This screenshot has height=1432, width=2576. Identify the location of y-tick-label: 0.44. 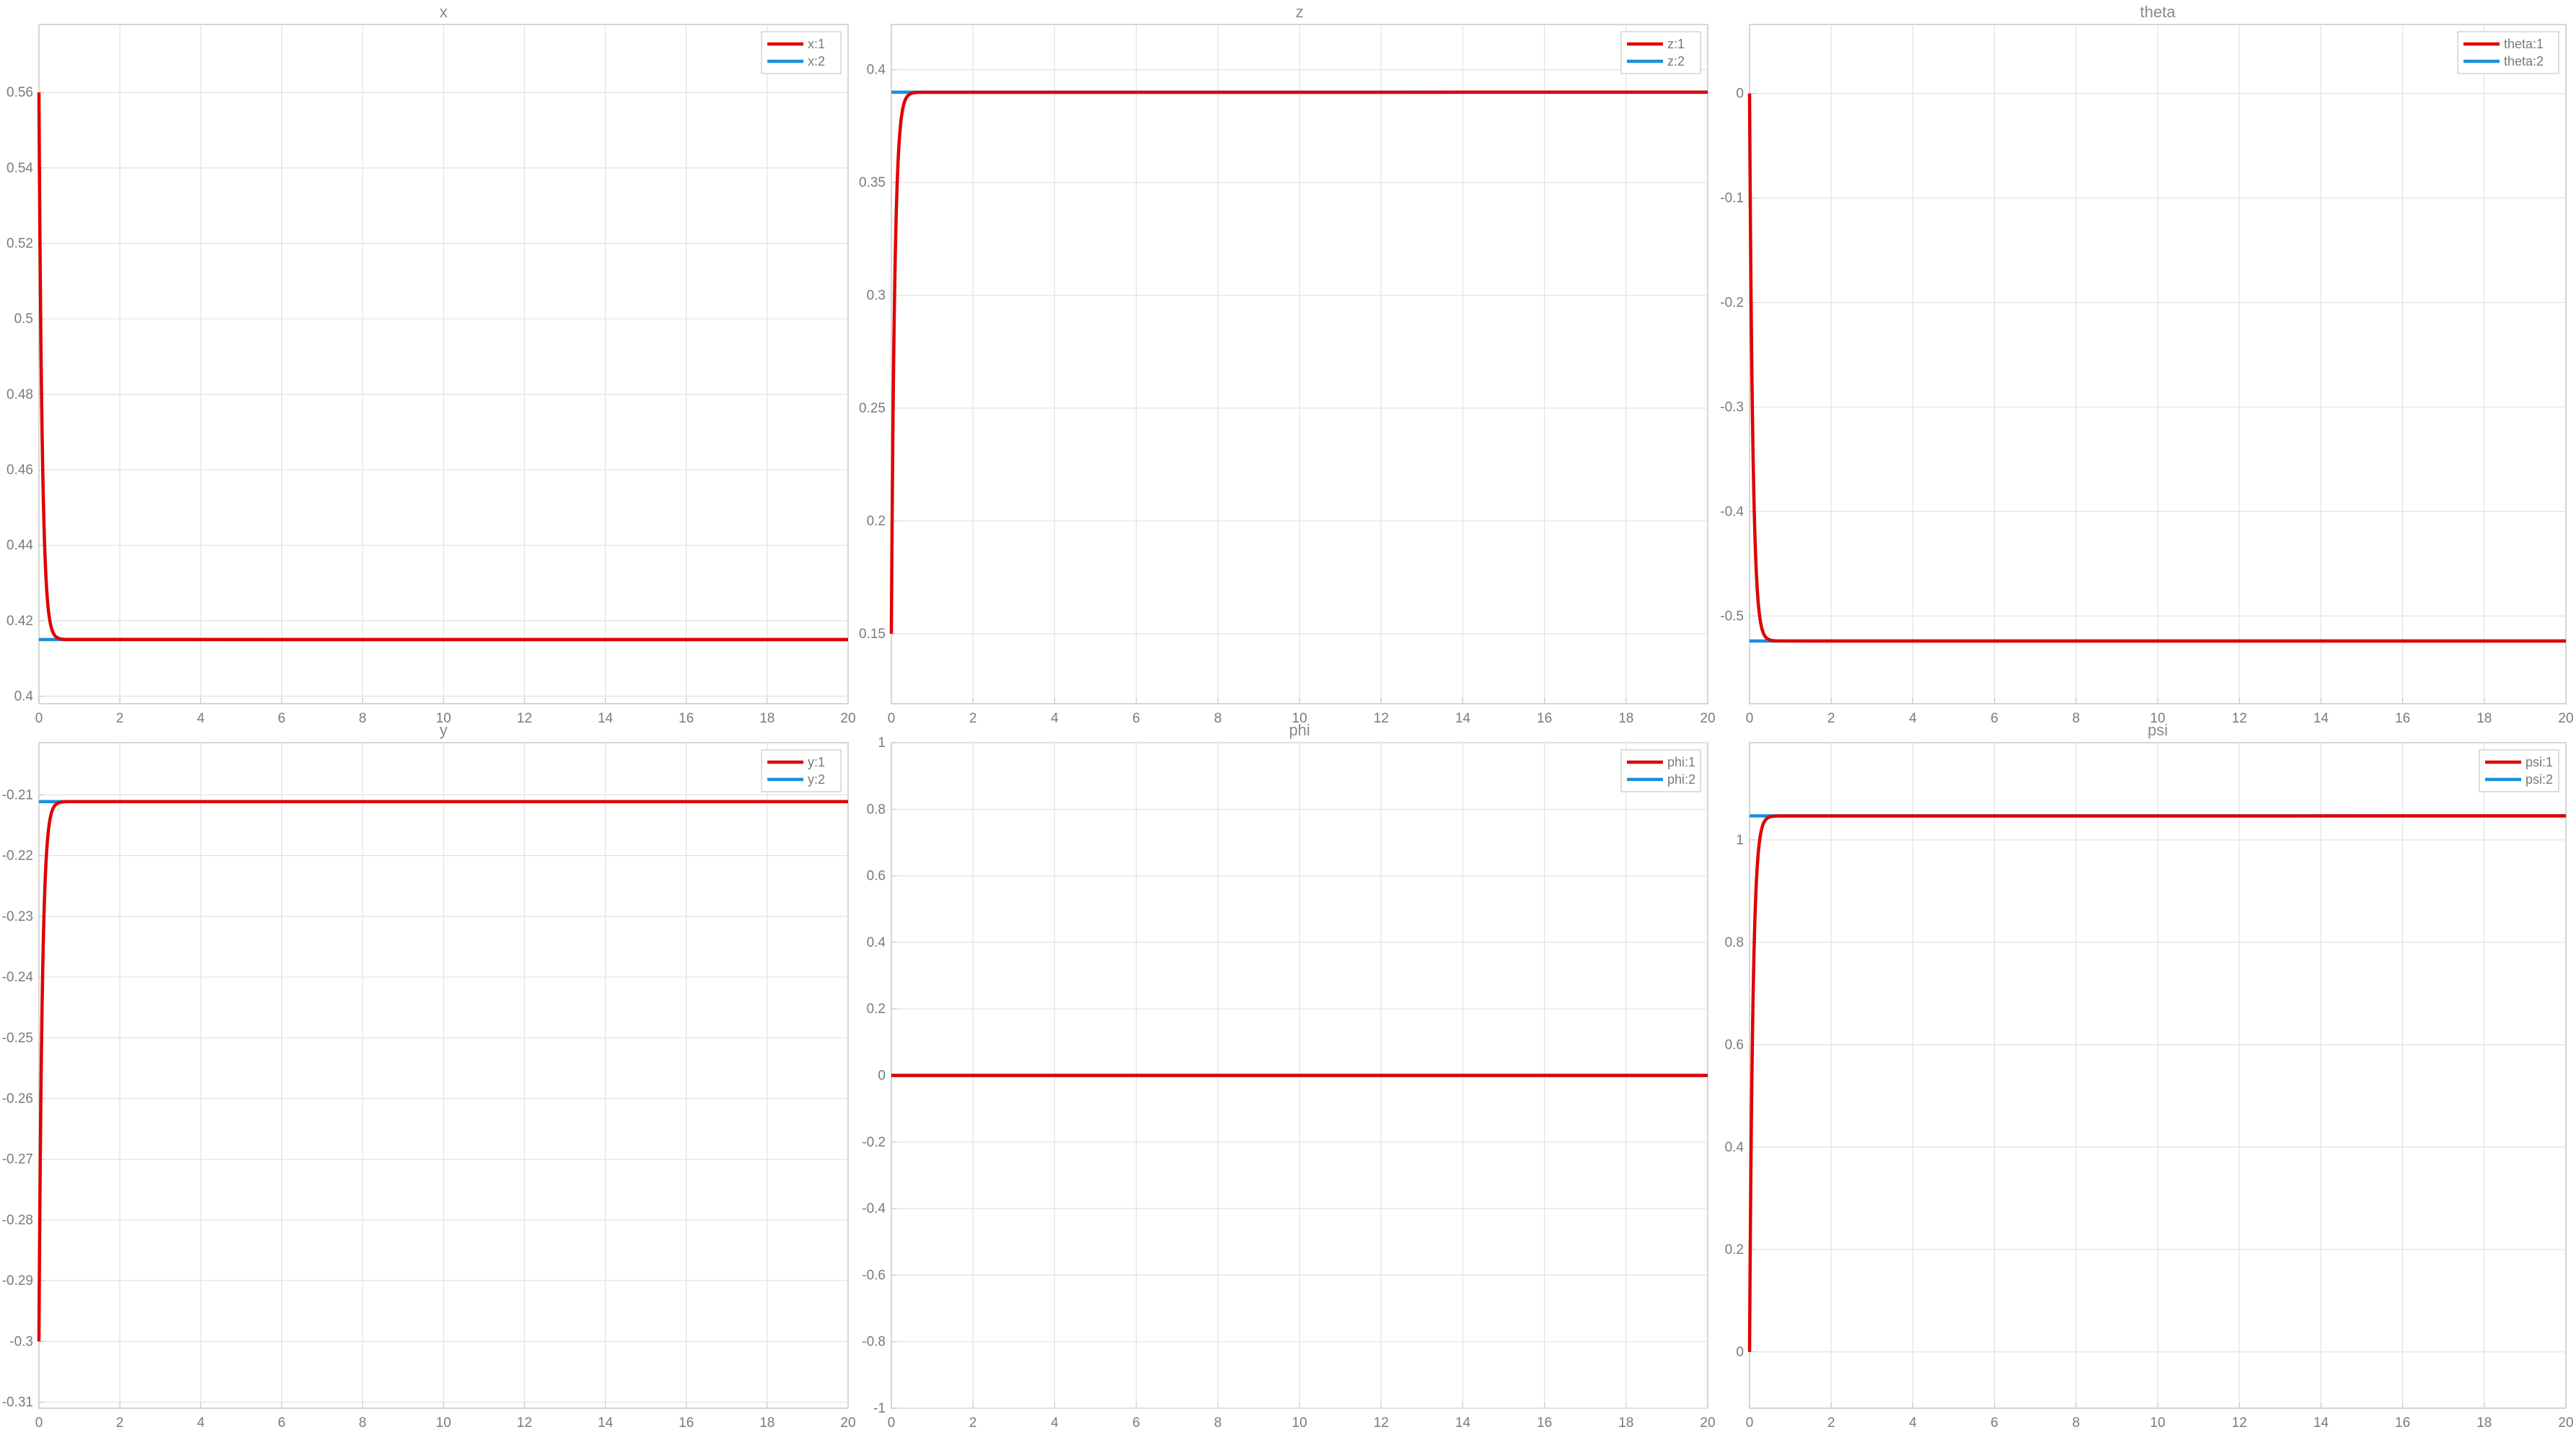
(19, 545).